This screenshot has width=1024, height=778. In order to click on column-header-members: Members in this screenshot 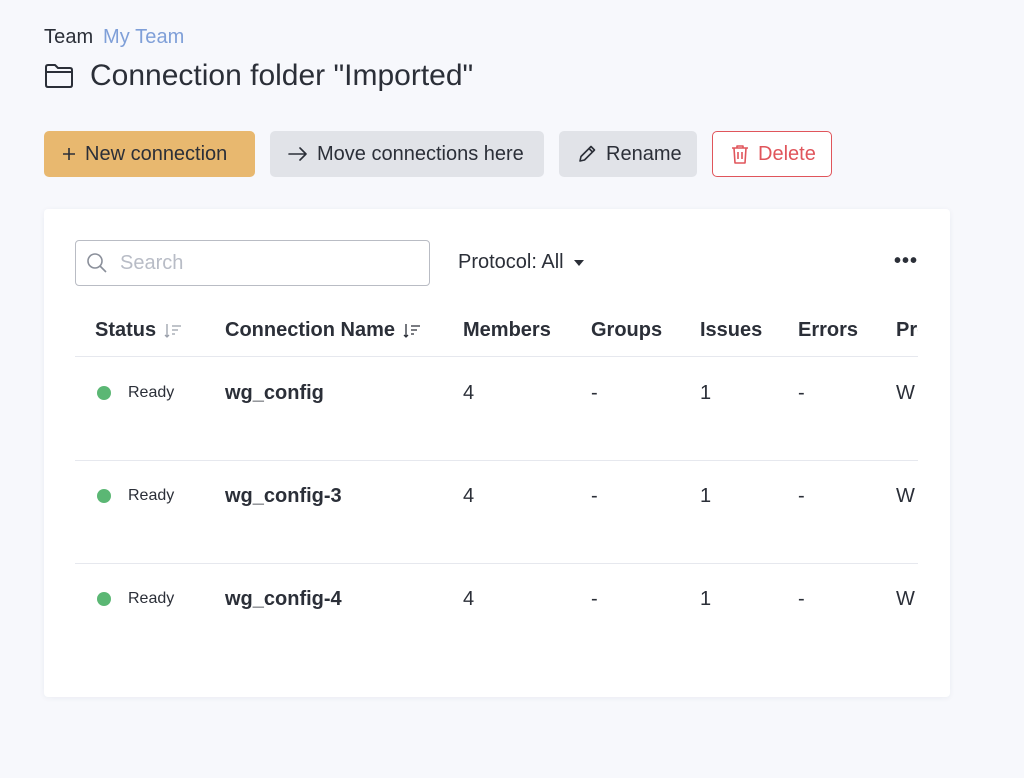, I will do `click(507, 330)`.